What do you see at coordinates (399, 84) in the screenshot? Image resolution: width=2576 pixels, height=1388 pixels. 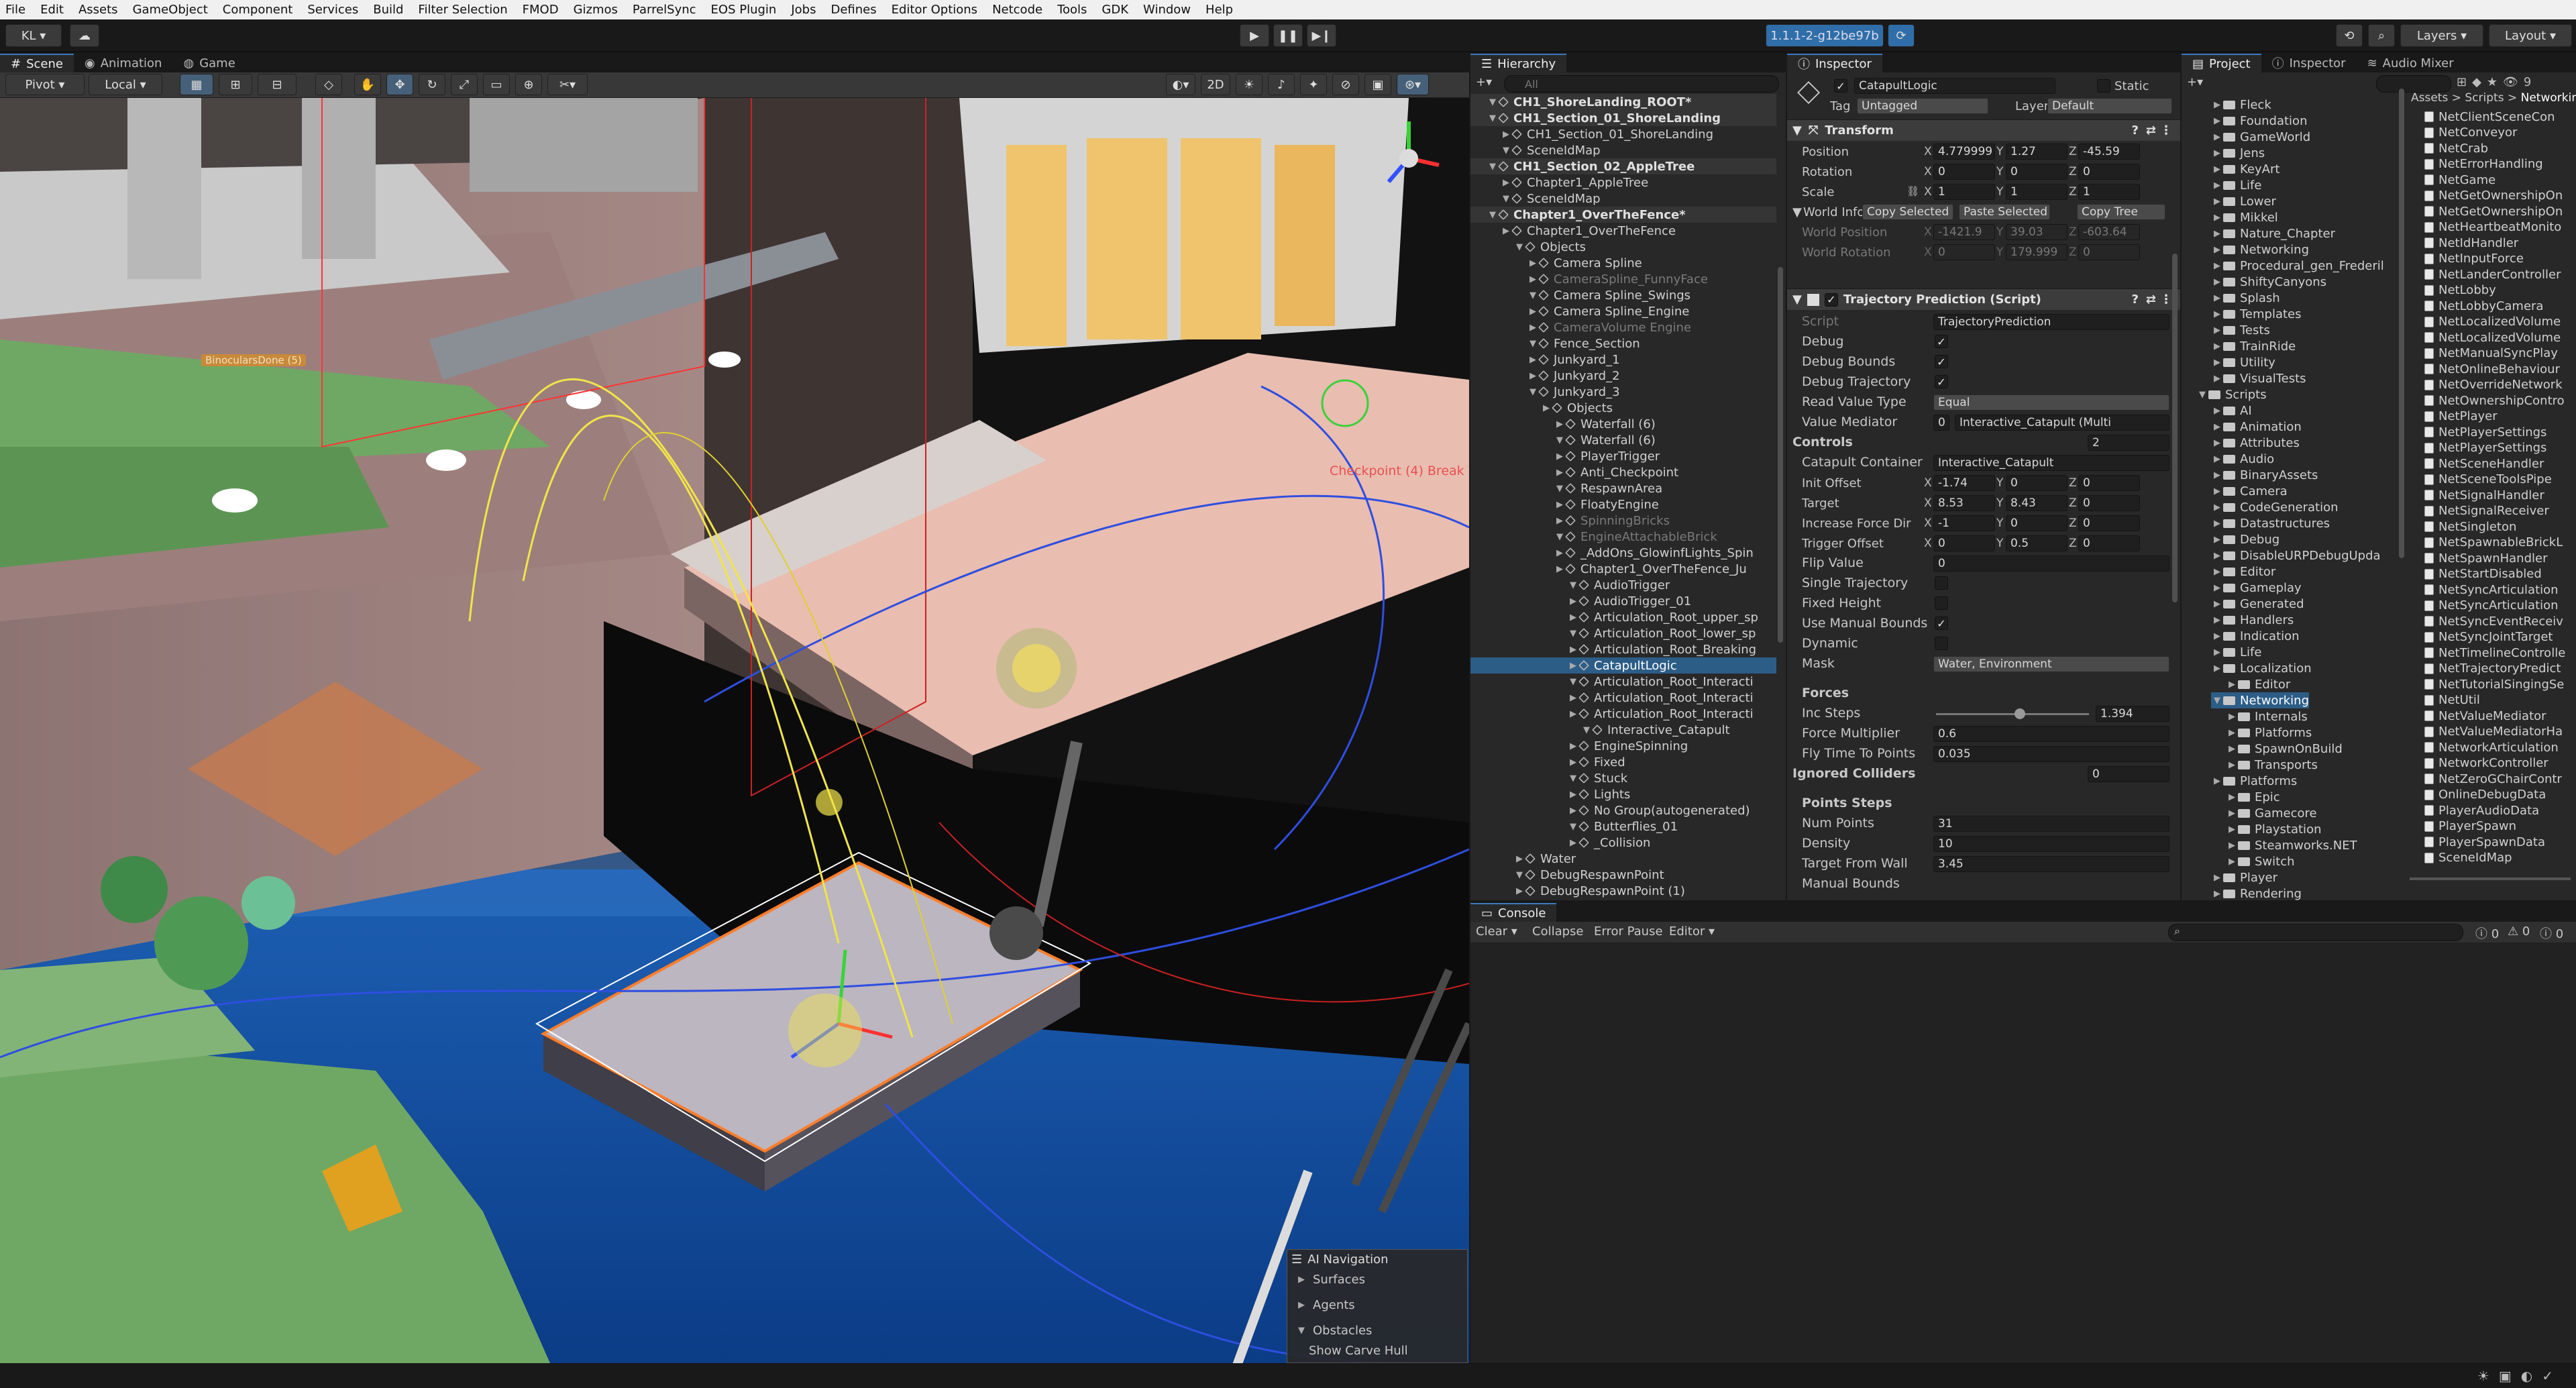 I see `move-tool-icon: ✥` at bounding box center [399, 84].